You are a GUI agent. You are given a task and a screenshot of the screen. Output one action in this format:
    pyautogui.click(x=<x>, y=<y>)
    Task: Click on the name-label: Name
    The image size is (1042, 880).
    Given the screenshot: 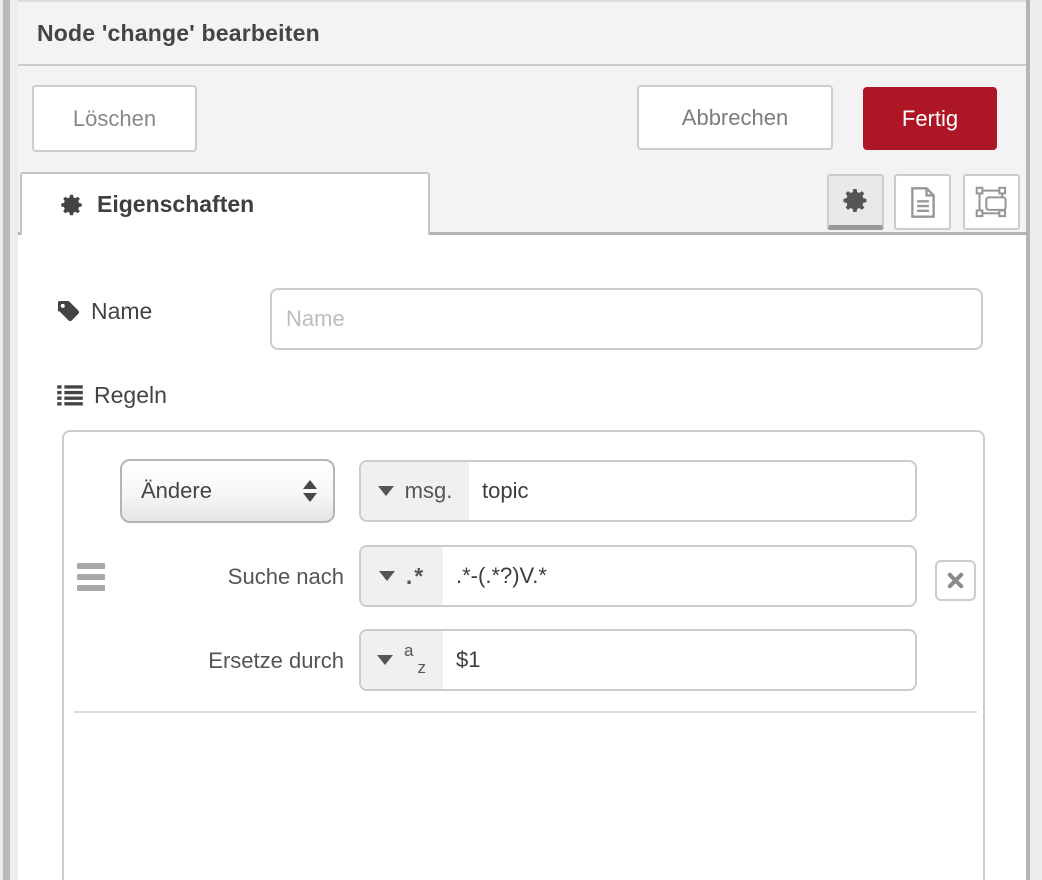 What is the action you would take?
    pyautogui.click(x=104, y=311)
    